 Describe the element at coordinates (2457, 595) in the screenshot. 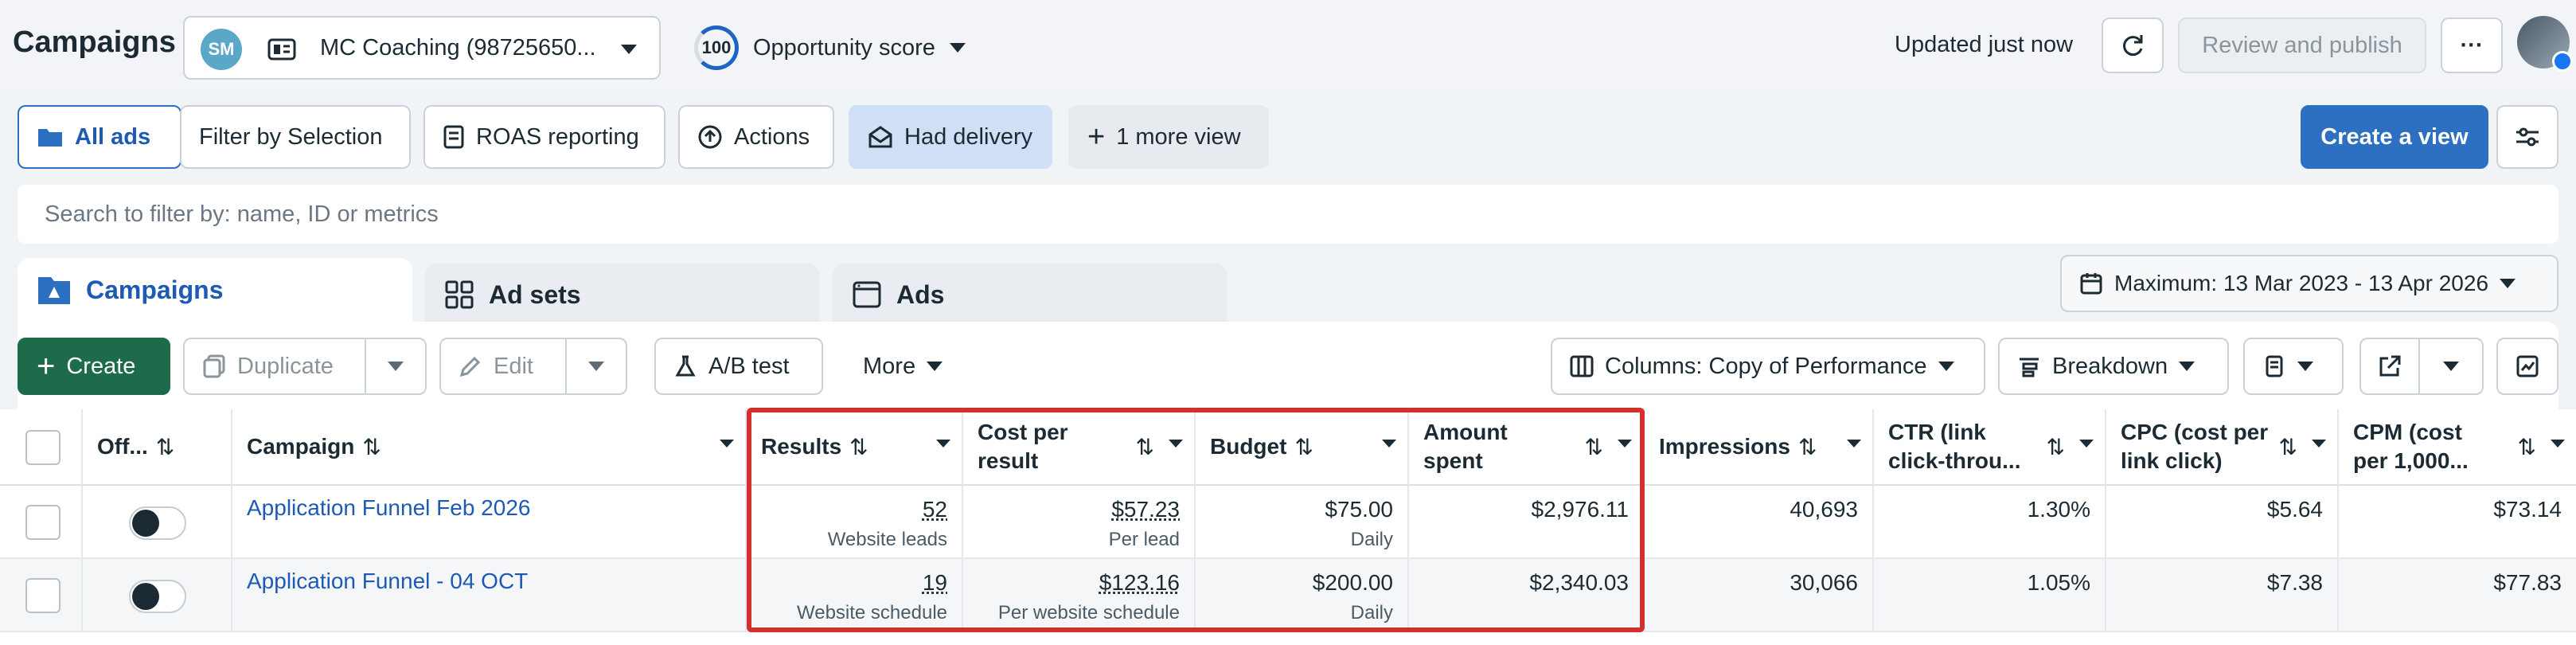

I see `cpm-cell: $77.83` at that location.